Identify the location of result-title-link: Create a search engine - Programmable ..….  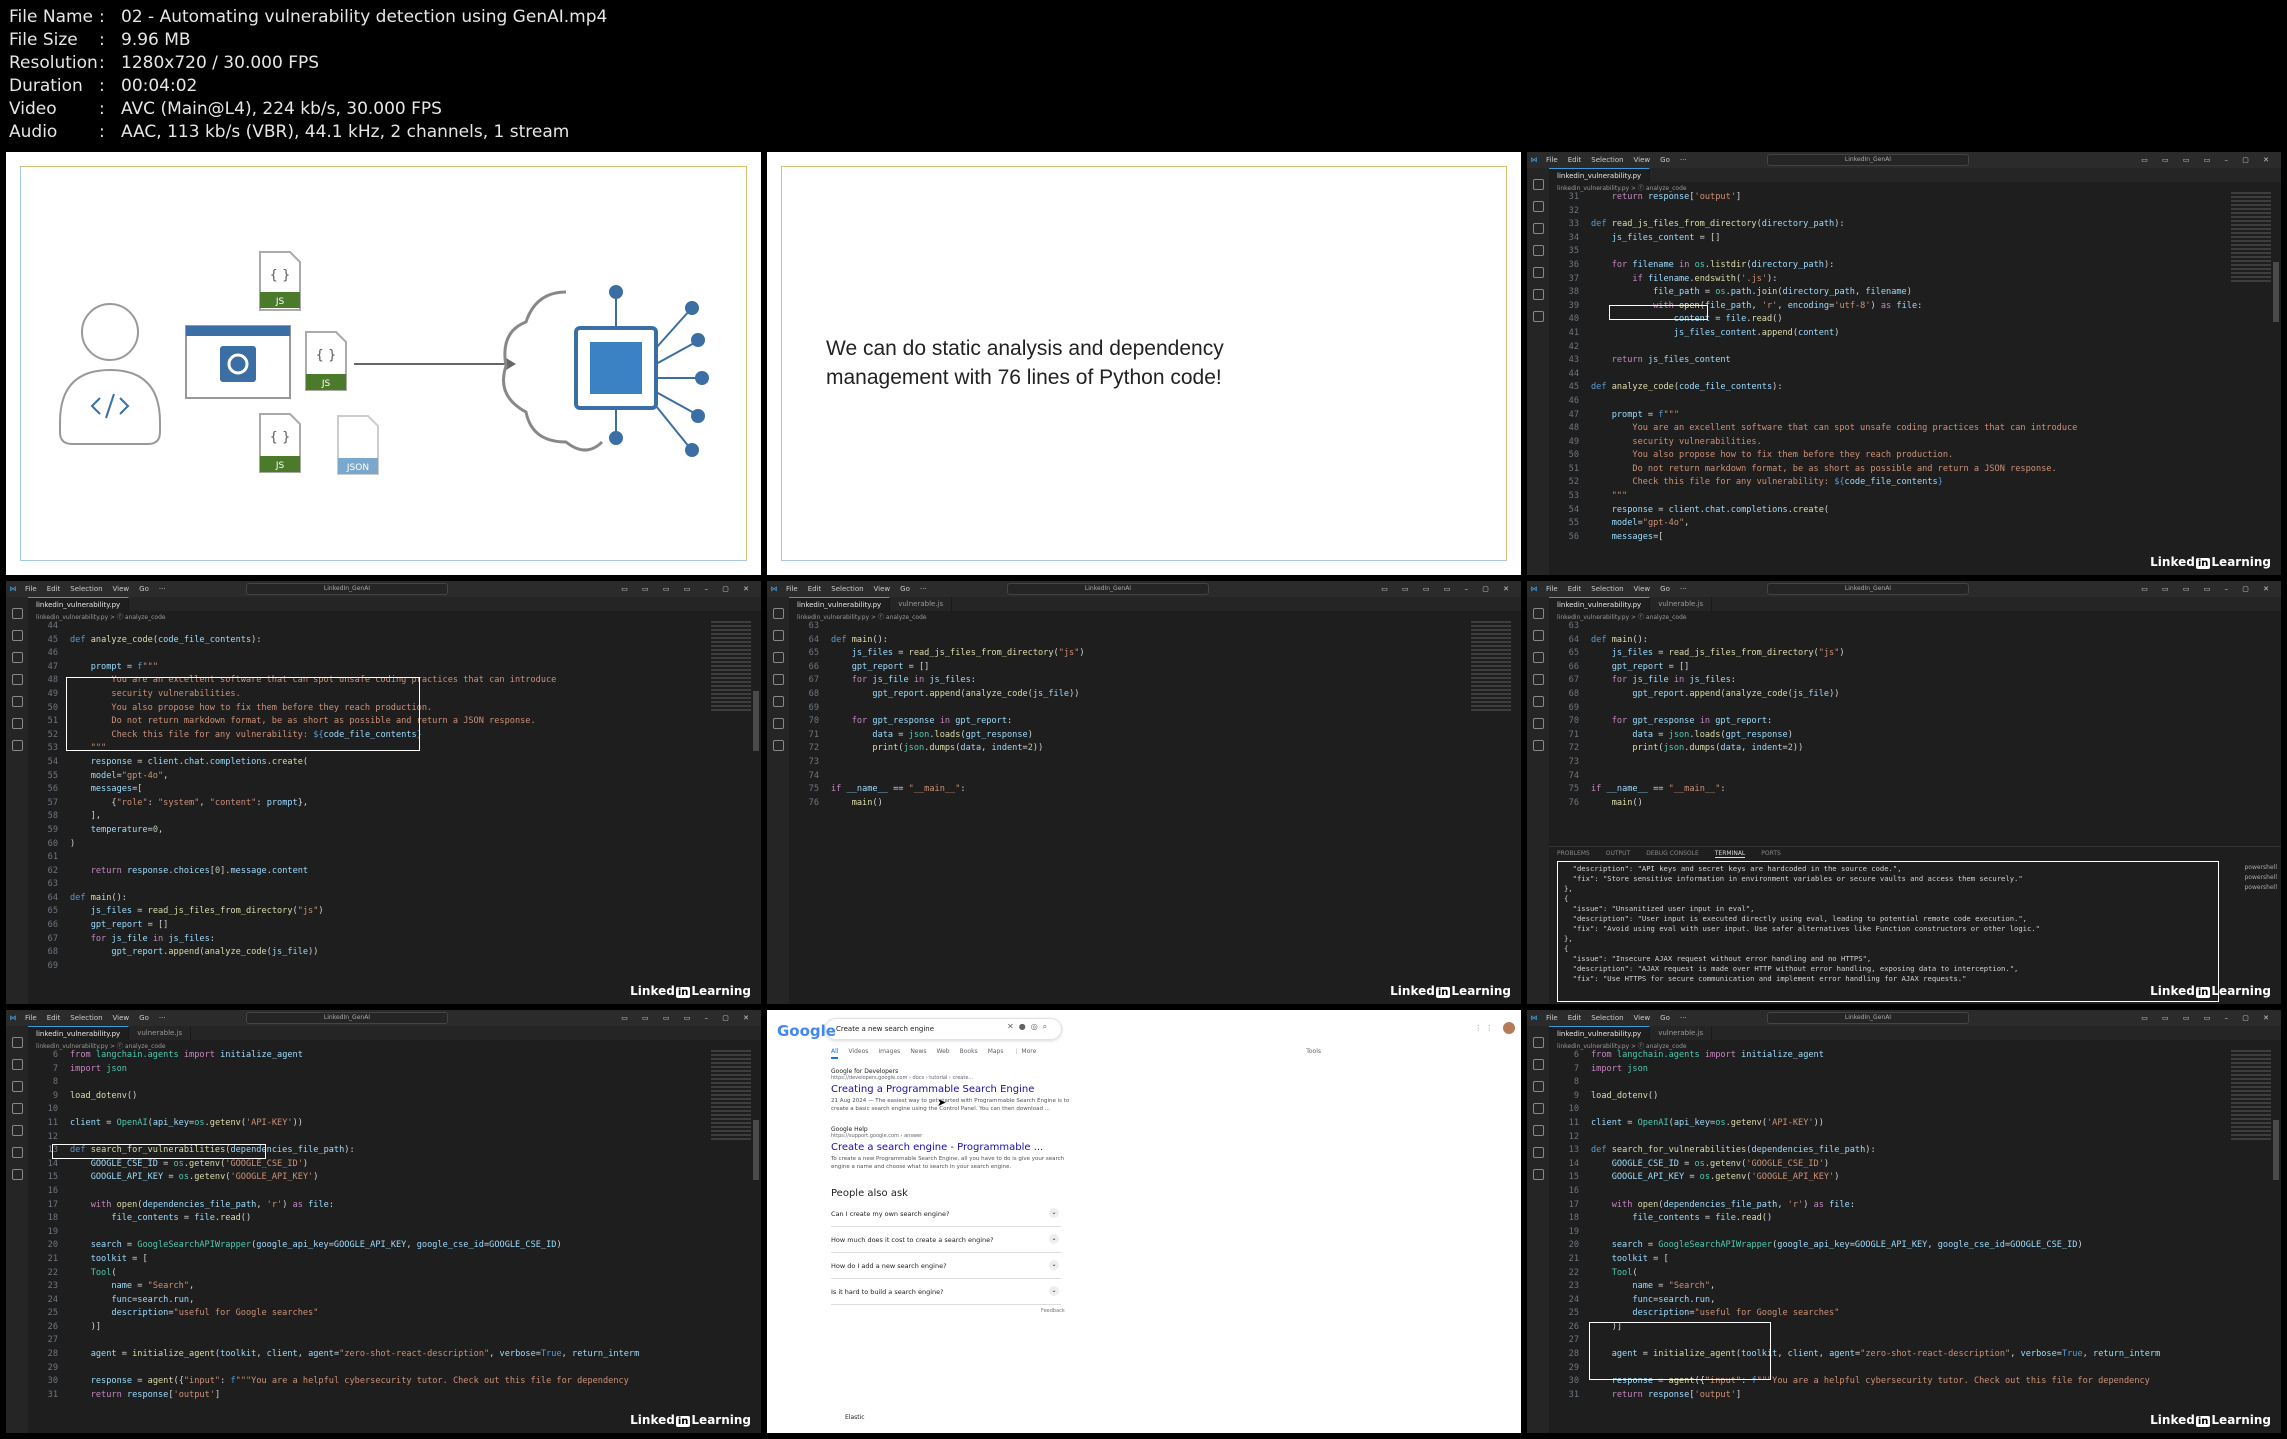
(951, 1147).